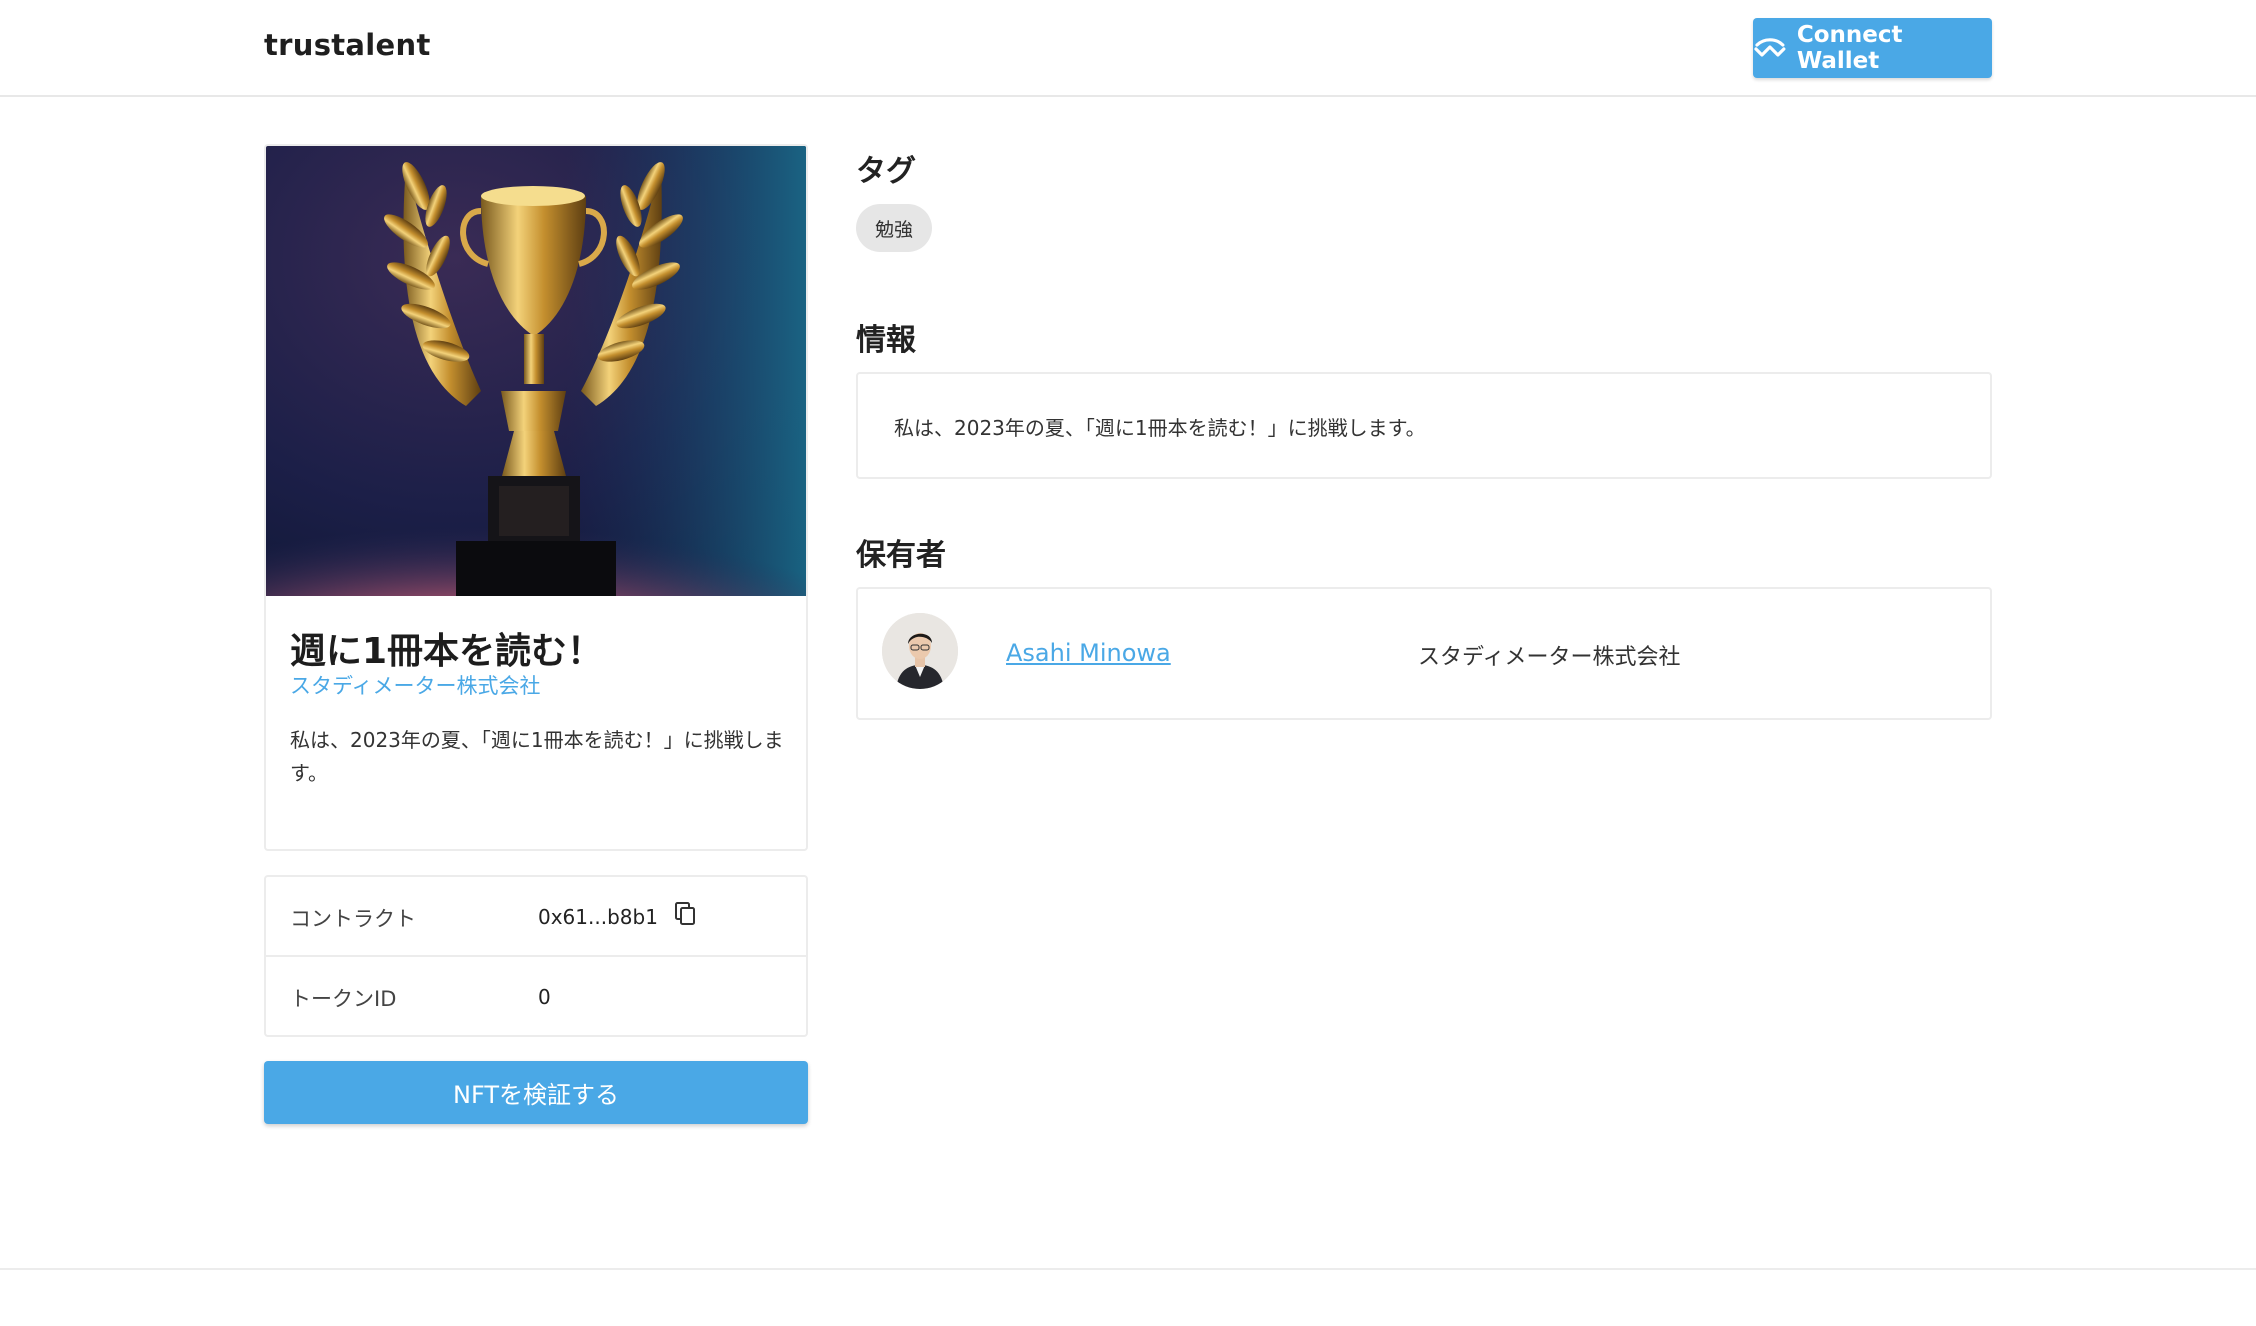 The width and height of the screenshot is (2256, 1326). What do you see at coordinates (1128, 1269) in the screenshot?
I see `footer-divider` at bounding box center [1128, 1269].